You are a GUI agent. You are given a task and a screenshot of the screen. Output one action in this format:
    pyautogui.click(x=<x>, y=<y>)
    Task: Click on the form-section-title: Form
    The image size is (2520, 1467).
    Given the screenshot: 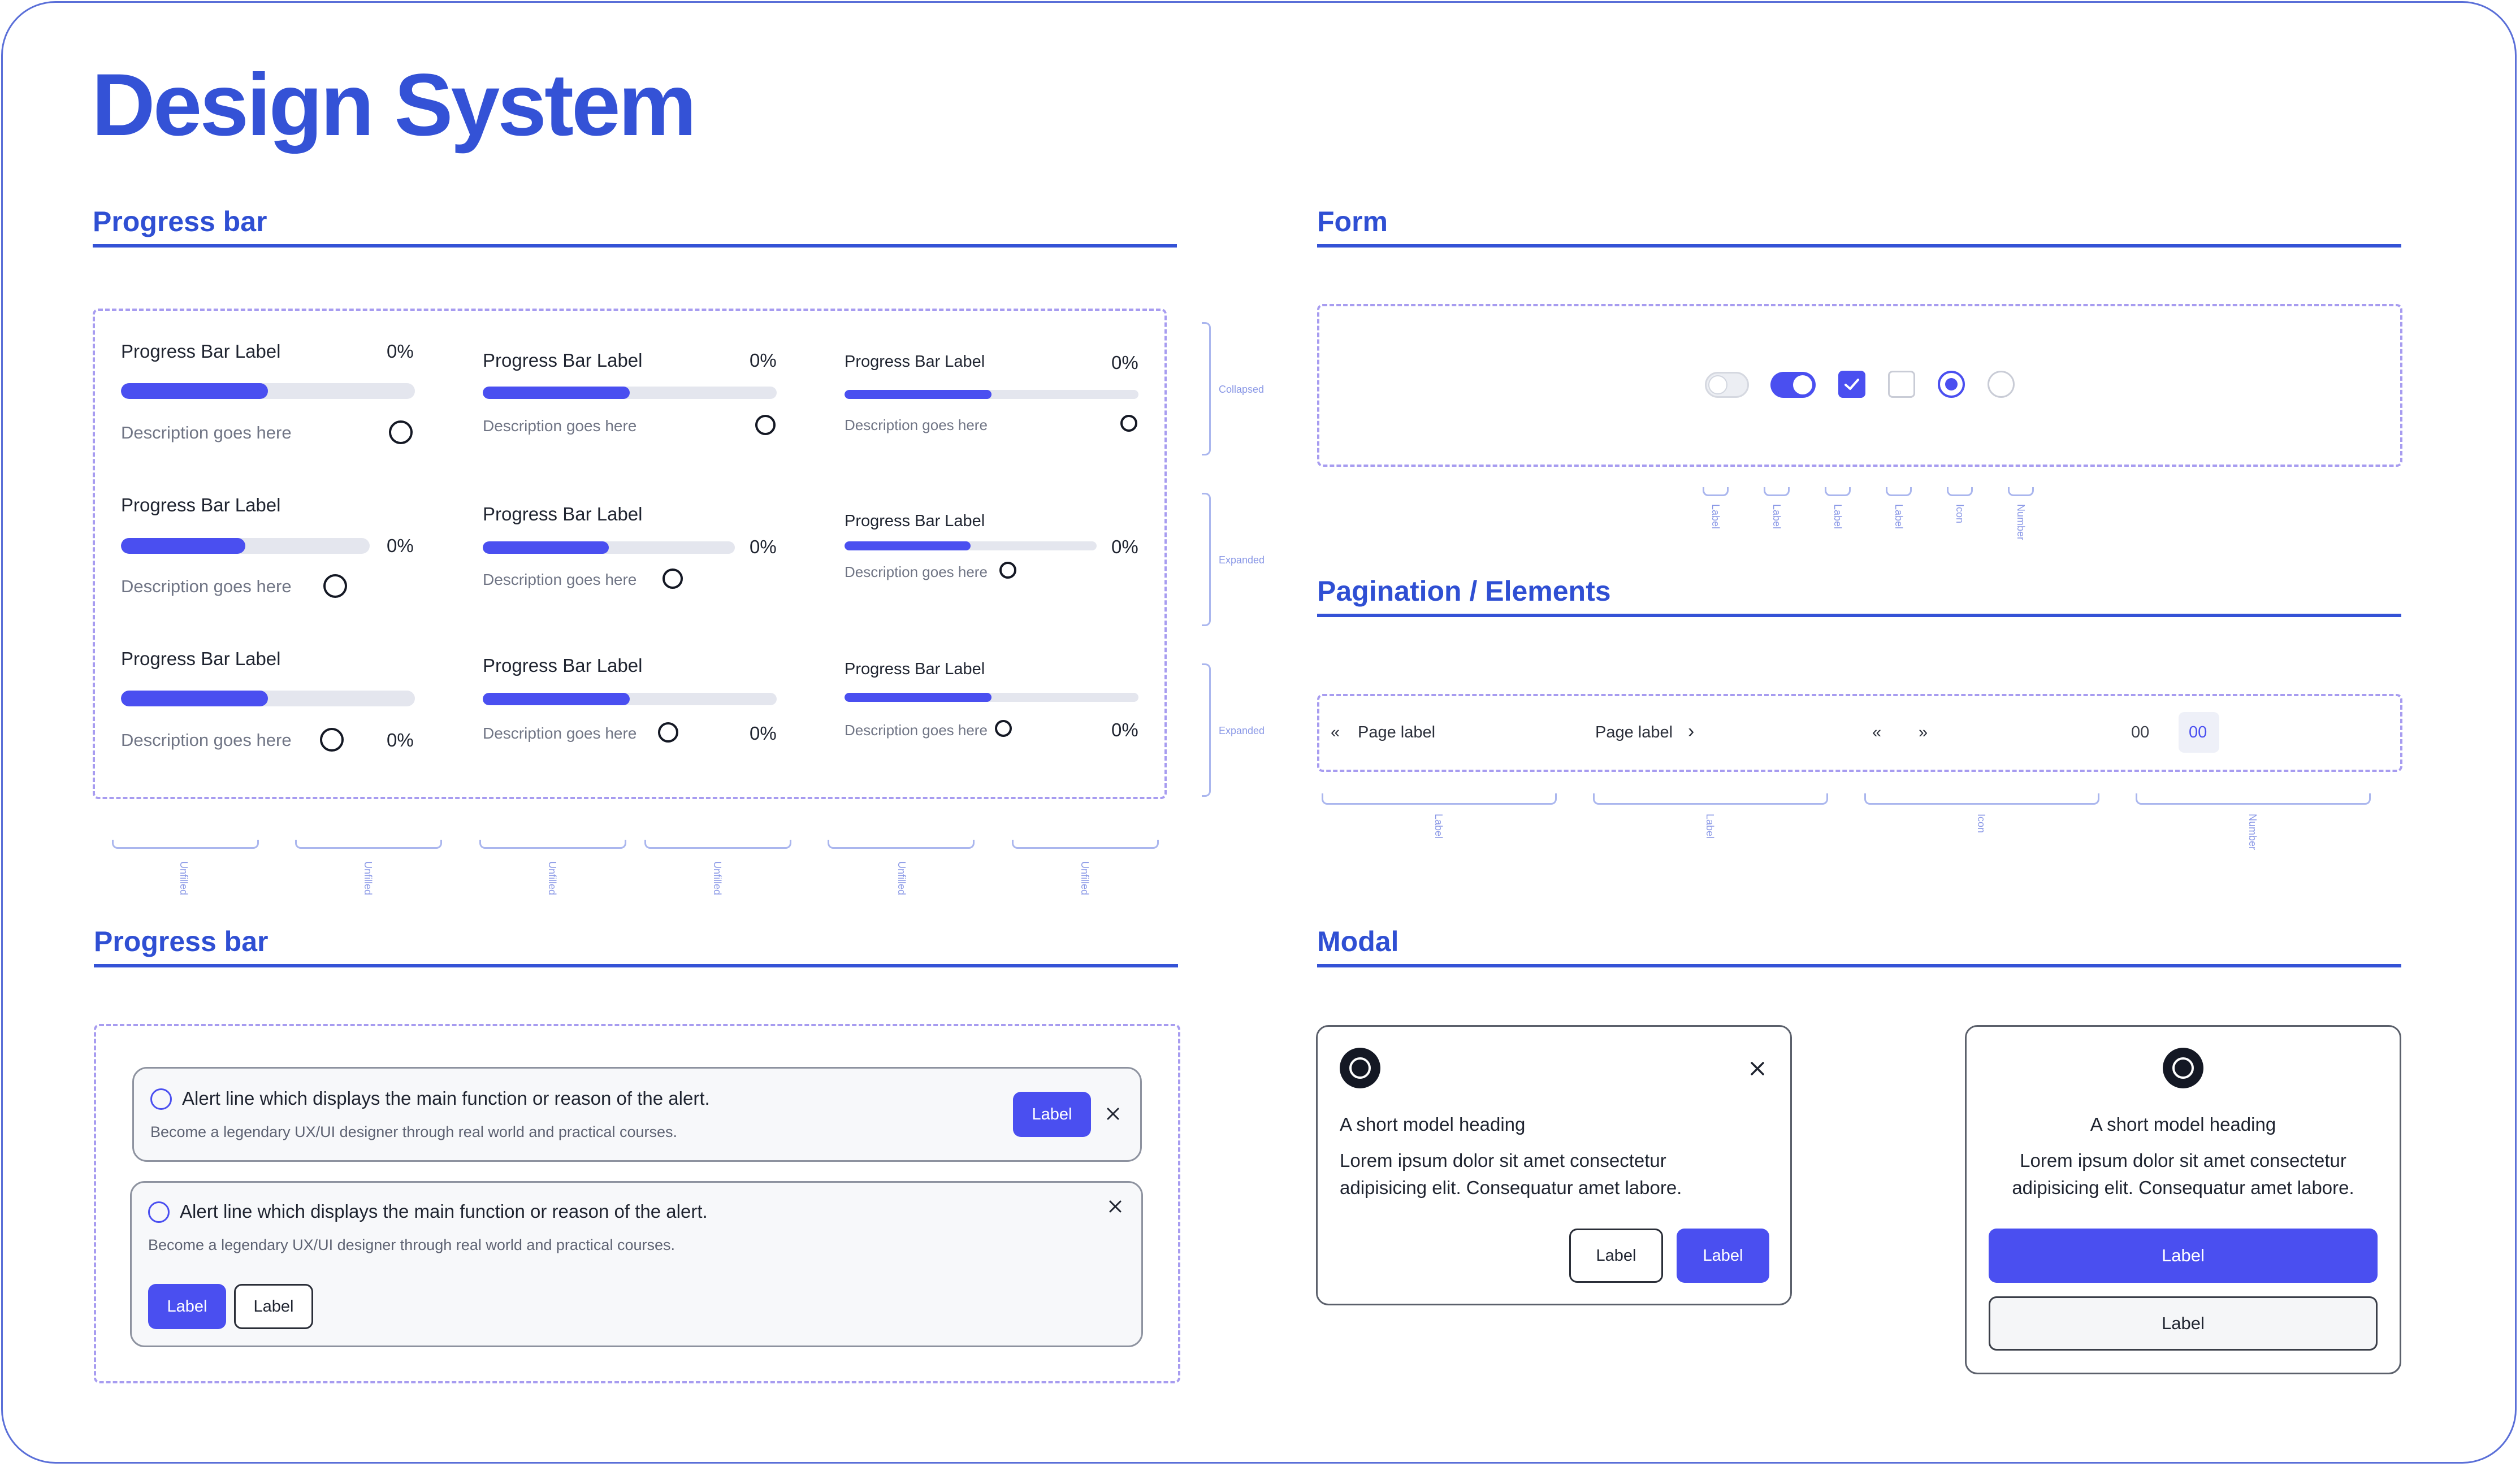 What is the action you would take?
    pyautogui.click(x=1352, y=221)
    